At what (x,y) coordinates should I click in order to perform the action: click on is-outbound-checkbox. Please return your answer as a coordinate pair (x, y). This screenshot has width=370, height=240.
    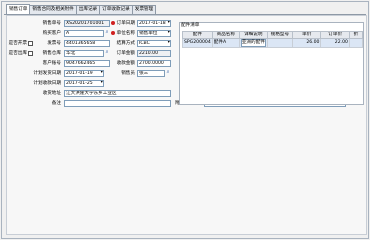
    Looking at the image, I should click on (30, 53).